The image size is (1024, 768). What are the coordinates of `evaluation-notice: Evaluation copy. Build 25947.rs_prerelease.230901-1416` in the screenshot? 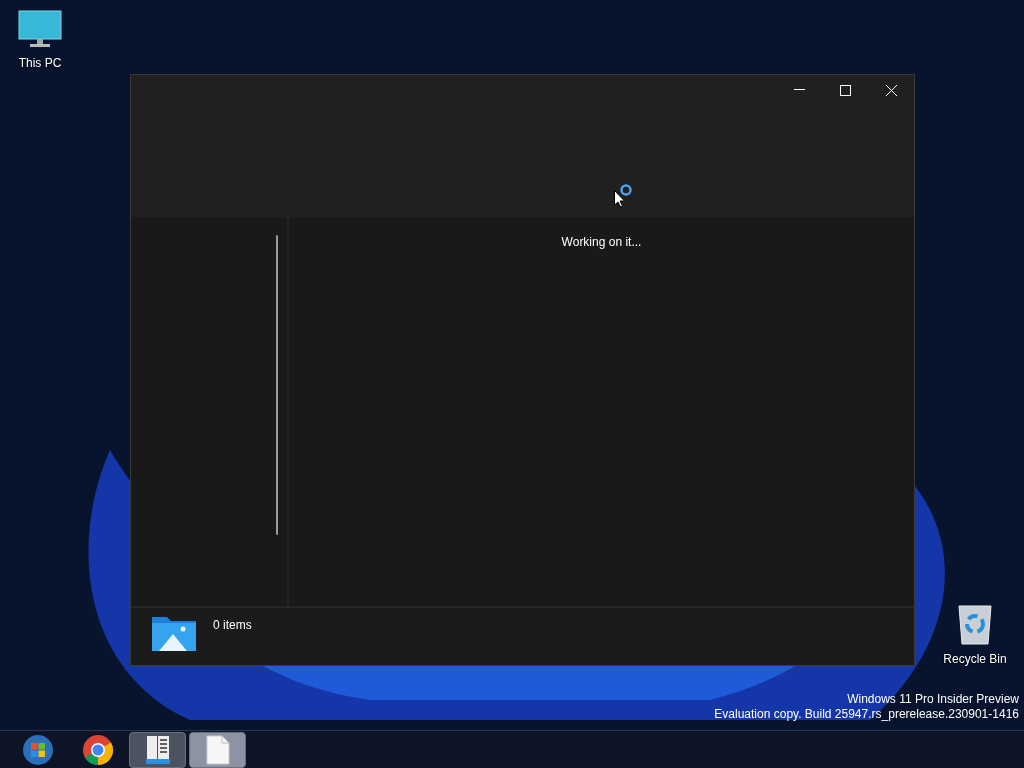 It's located at (866, 714).